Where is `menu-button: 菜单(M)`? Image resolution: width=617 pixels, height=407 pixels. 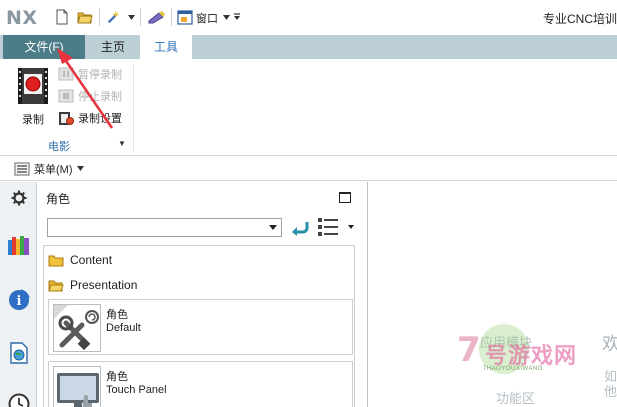
menu-button: 菜单(M) is located at coordinates (49, 169).